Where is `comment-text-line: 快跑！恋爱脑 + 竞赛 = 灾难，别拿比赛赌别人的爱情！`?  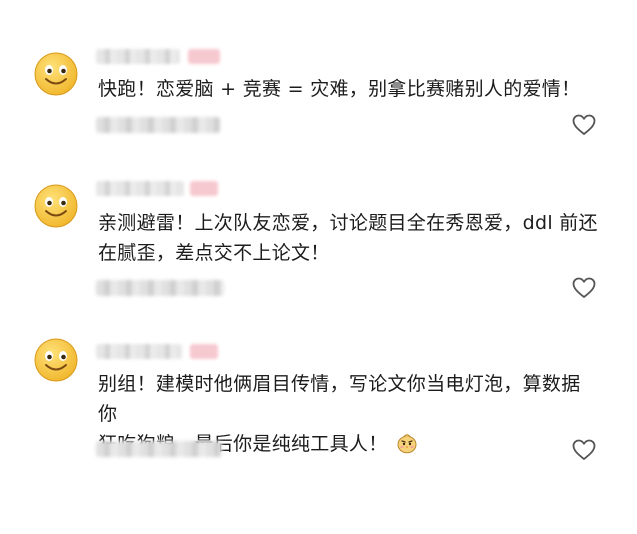 comment-text-line: 快跑！恋爱脑 + 竞赛 = 灾难，别拿比赛赌别人的爱情！ is located at coordinates (339, 89).